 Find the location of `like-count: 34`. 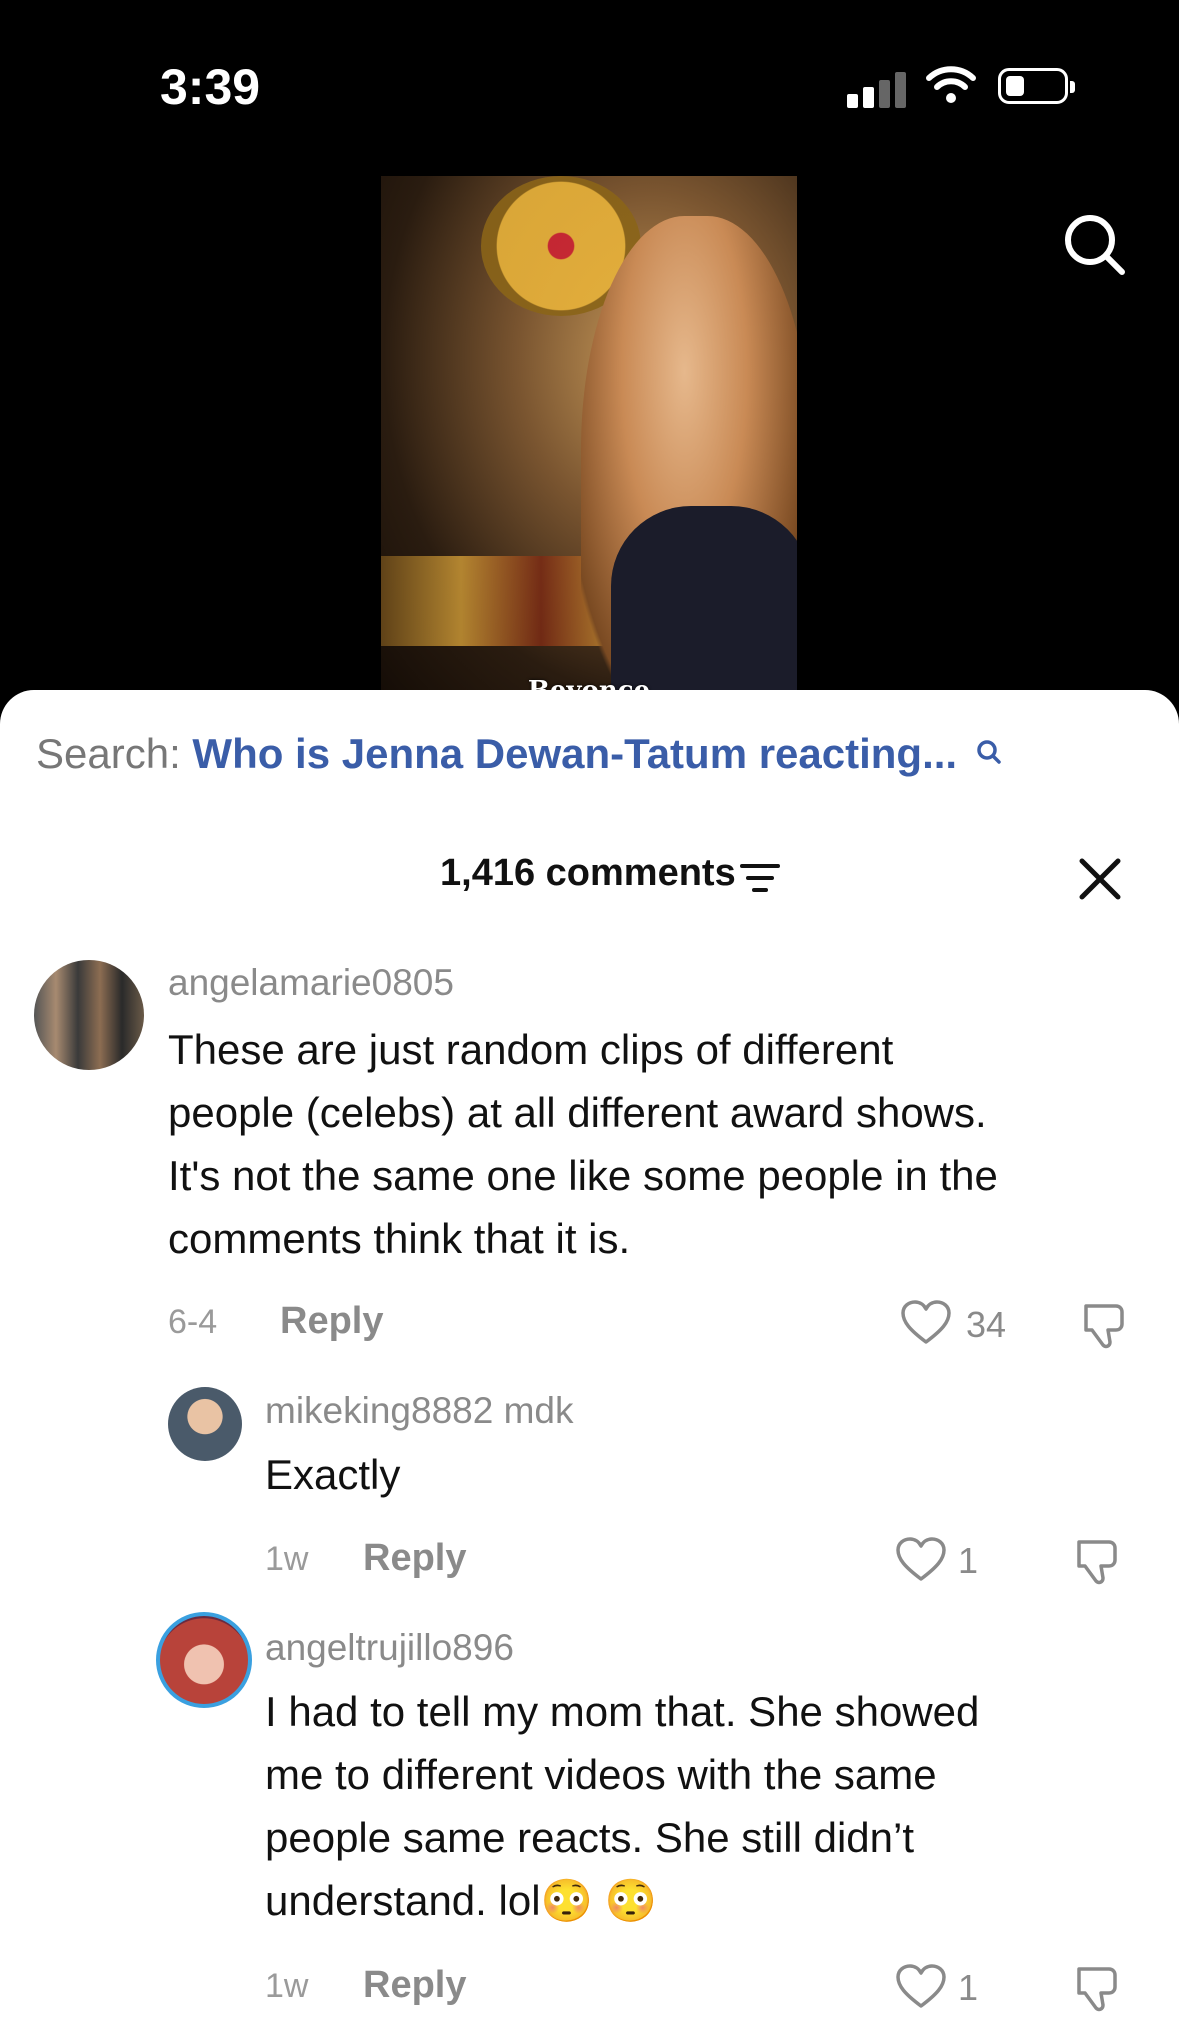

like-count: 34 is located at coordinates (986, 1324).